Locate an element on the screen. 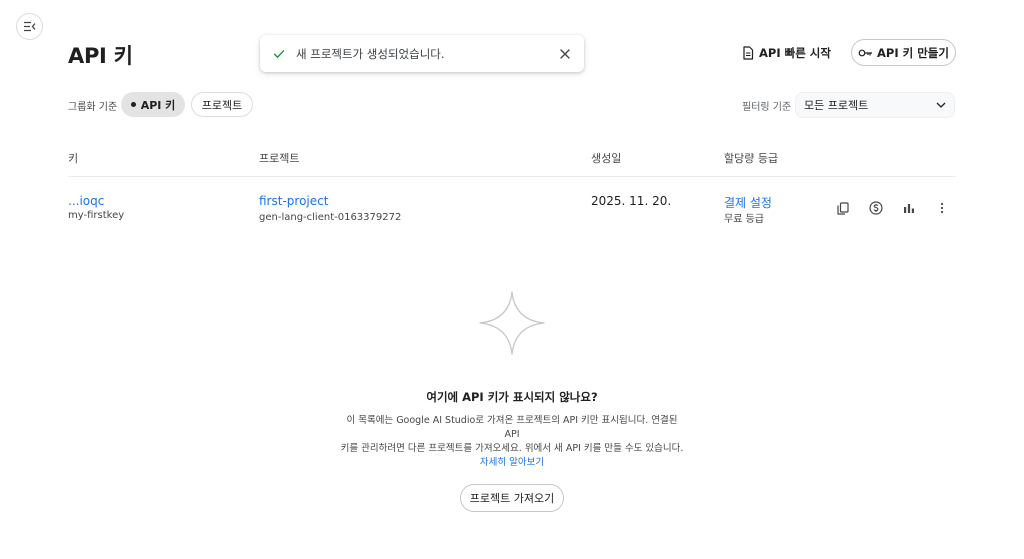 This screenshot has height=559, width=1024. key-icon is located at coordinates (865, 53).